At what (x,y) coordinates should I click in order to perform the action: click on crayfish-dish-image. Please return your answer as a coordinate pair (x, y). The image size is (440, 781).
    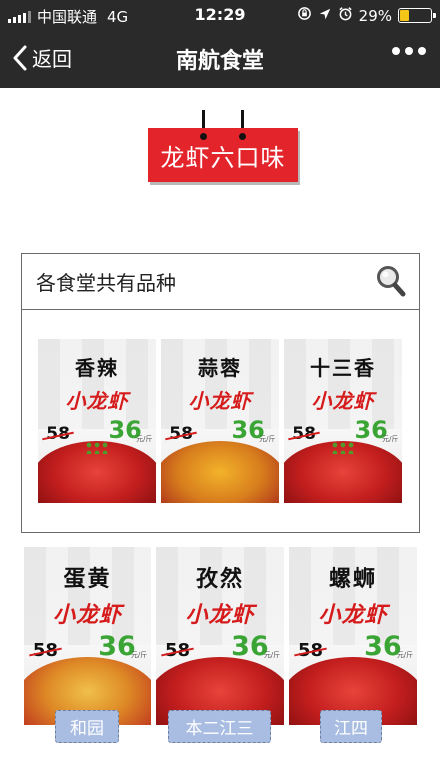
    Looking at the image, I should click on (220, 471).